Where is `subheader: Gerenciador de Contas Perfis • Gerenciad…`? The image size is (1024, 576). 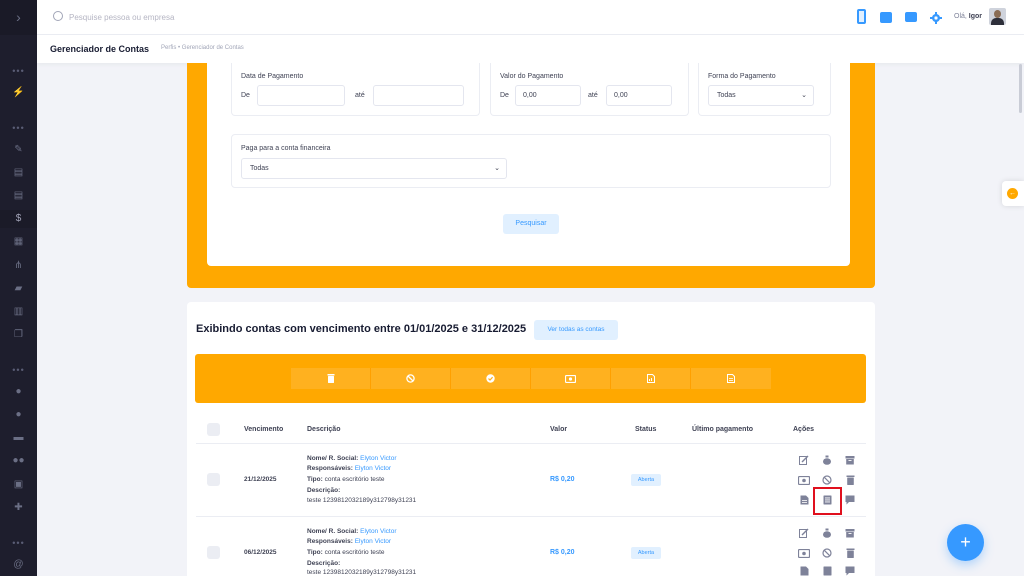
subheader: Gerenciador de Contas Perfis • Gerenciad… is located at coordinates (530, 49).